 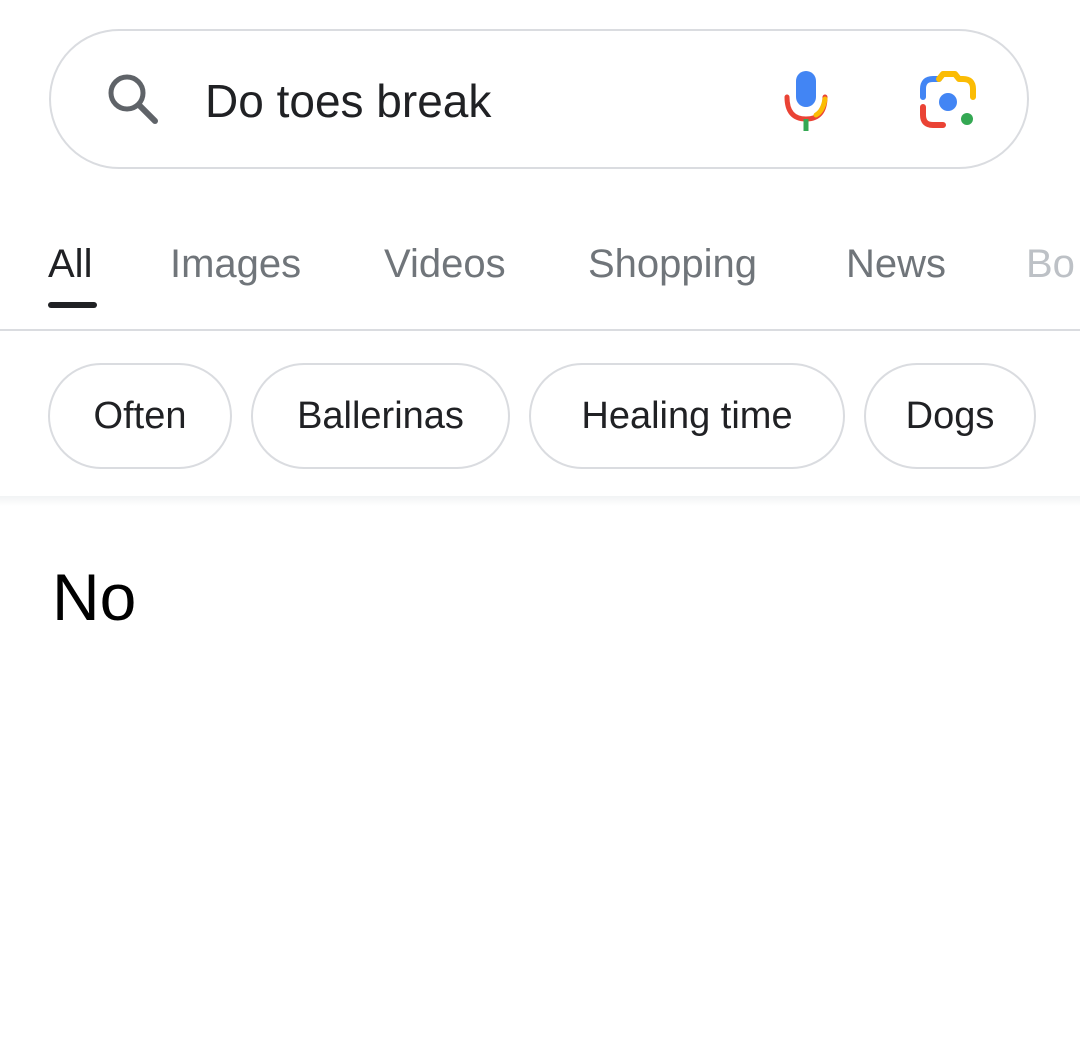 I want to click on chip-healing-time: Healing time, so click(x=687, y=416).